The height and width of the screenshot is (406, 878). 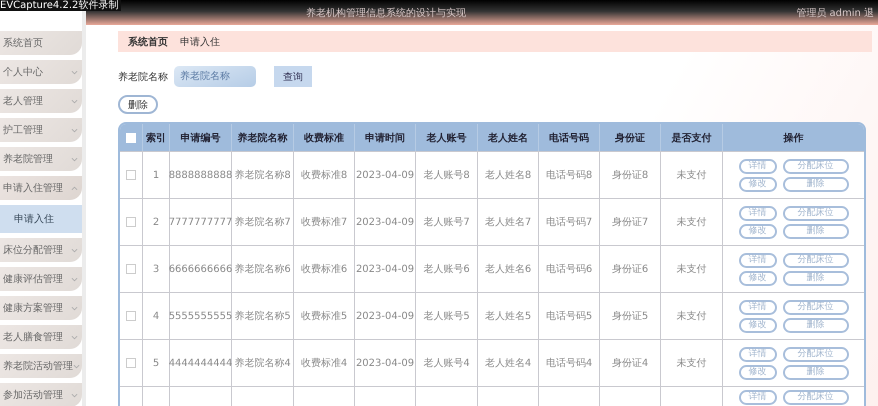 What do you see at coordinates (324, 269) in the screenshot?
I see `table-cell-text: 收费标准6` at bounding box center [324, 269].